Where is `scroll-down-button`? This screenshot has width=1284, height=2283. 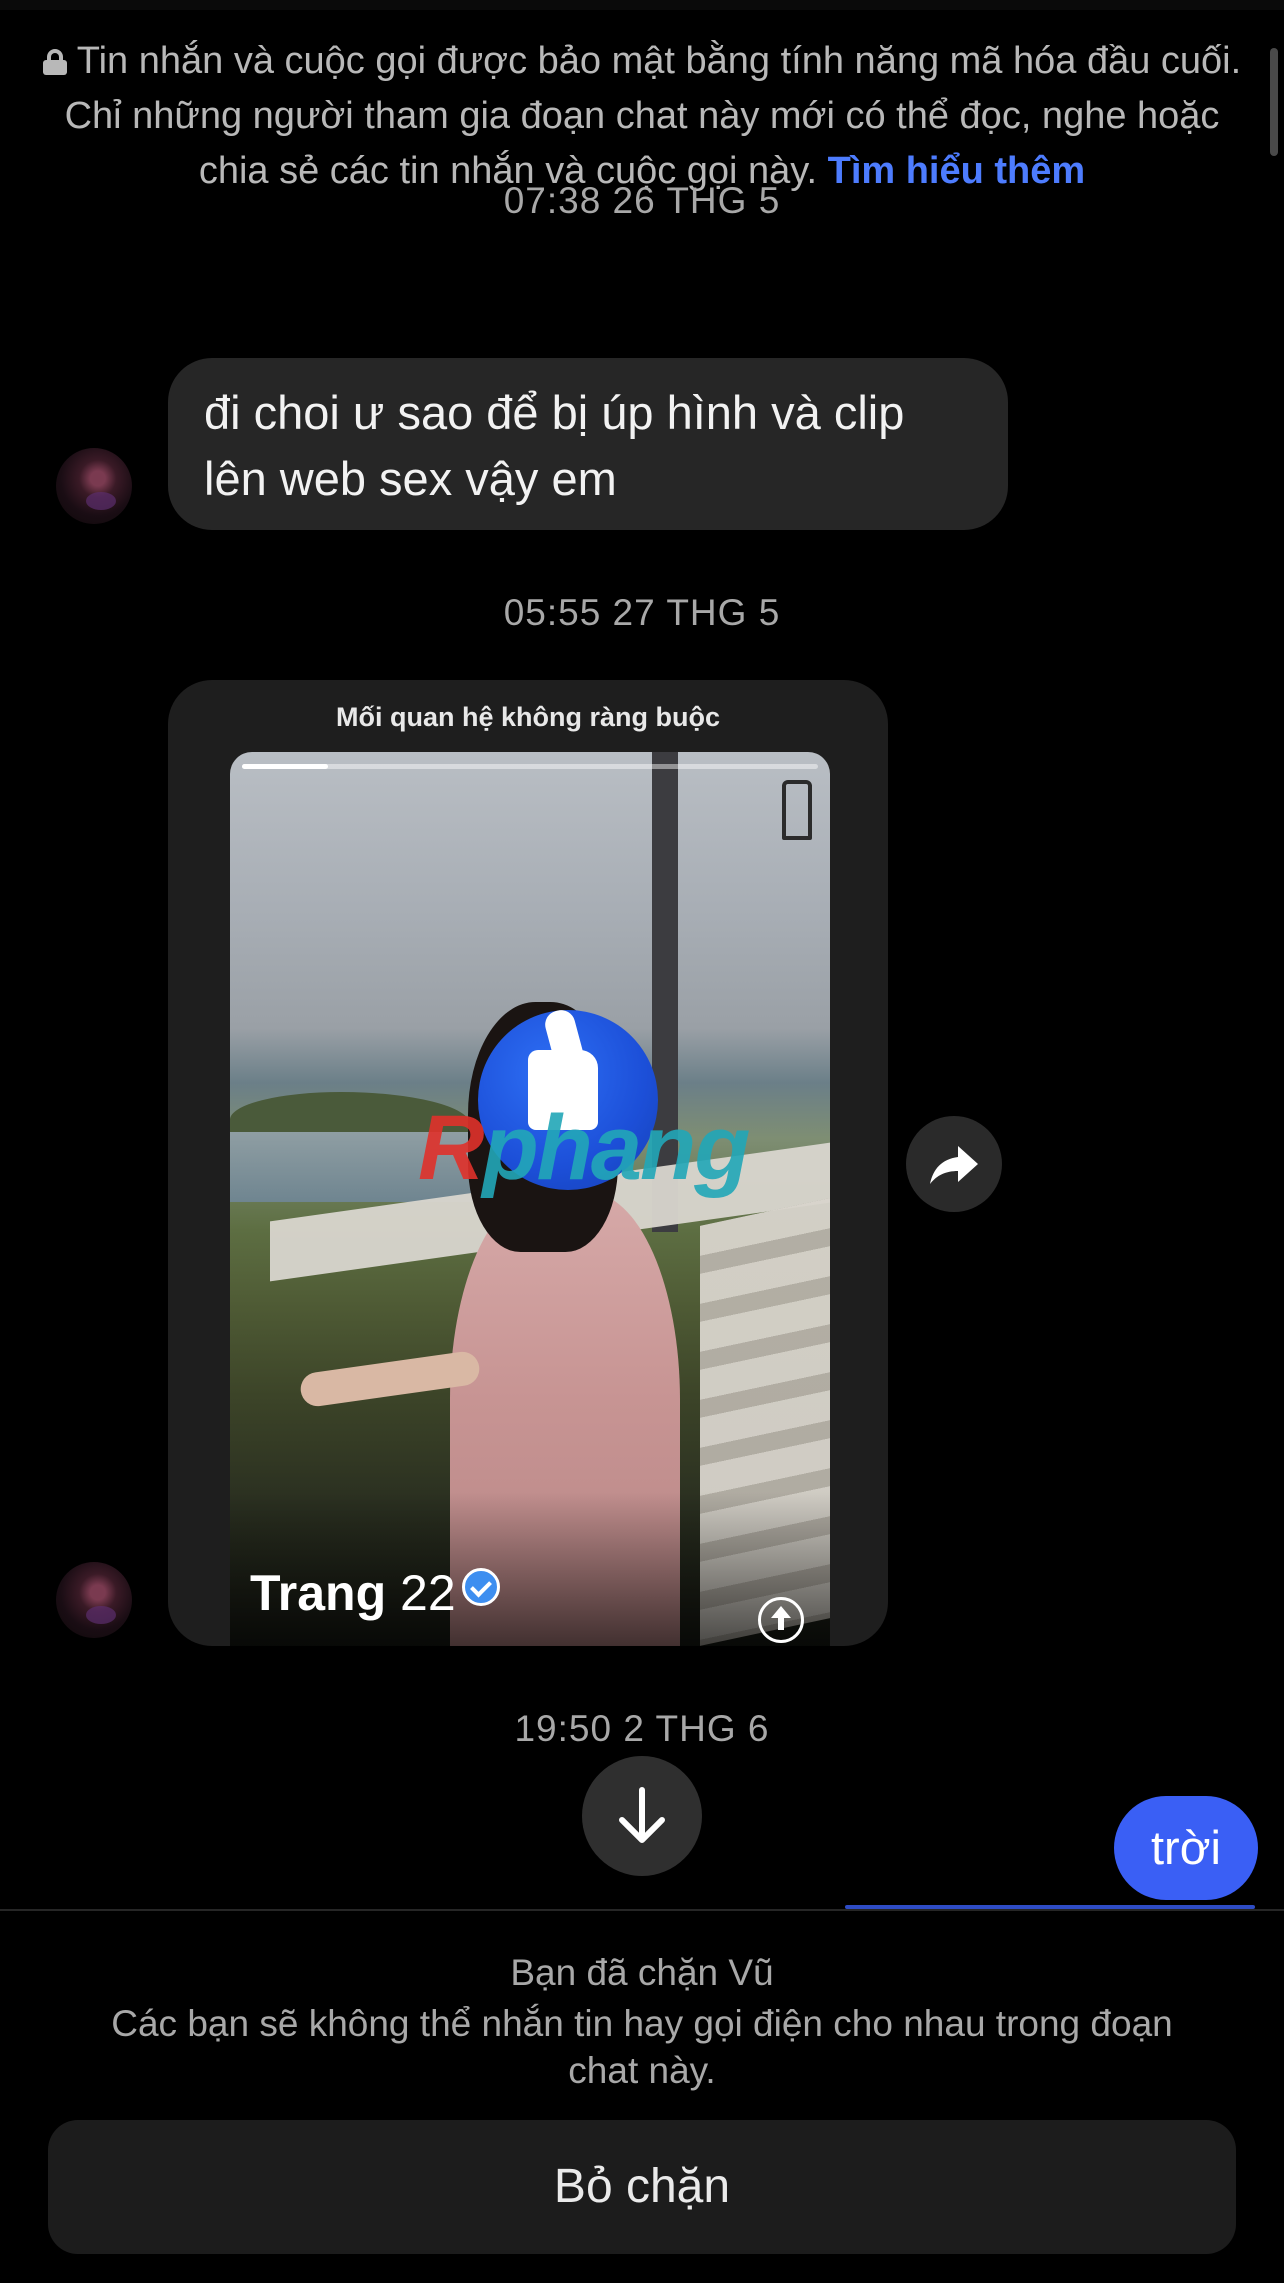
scroll-down-button is located at coordinates (642, 1816).